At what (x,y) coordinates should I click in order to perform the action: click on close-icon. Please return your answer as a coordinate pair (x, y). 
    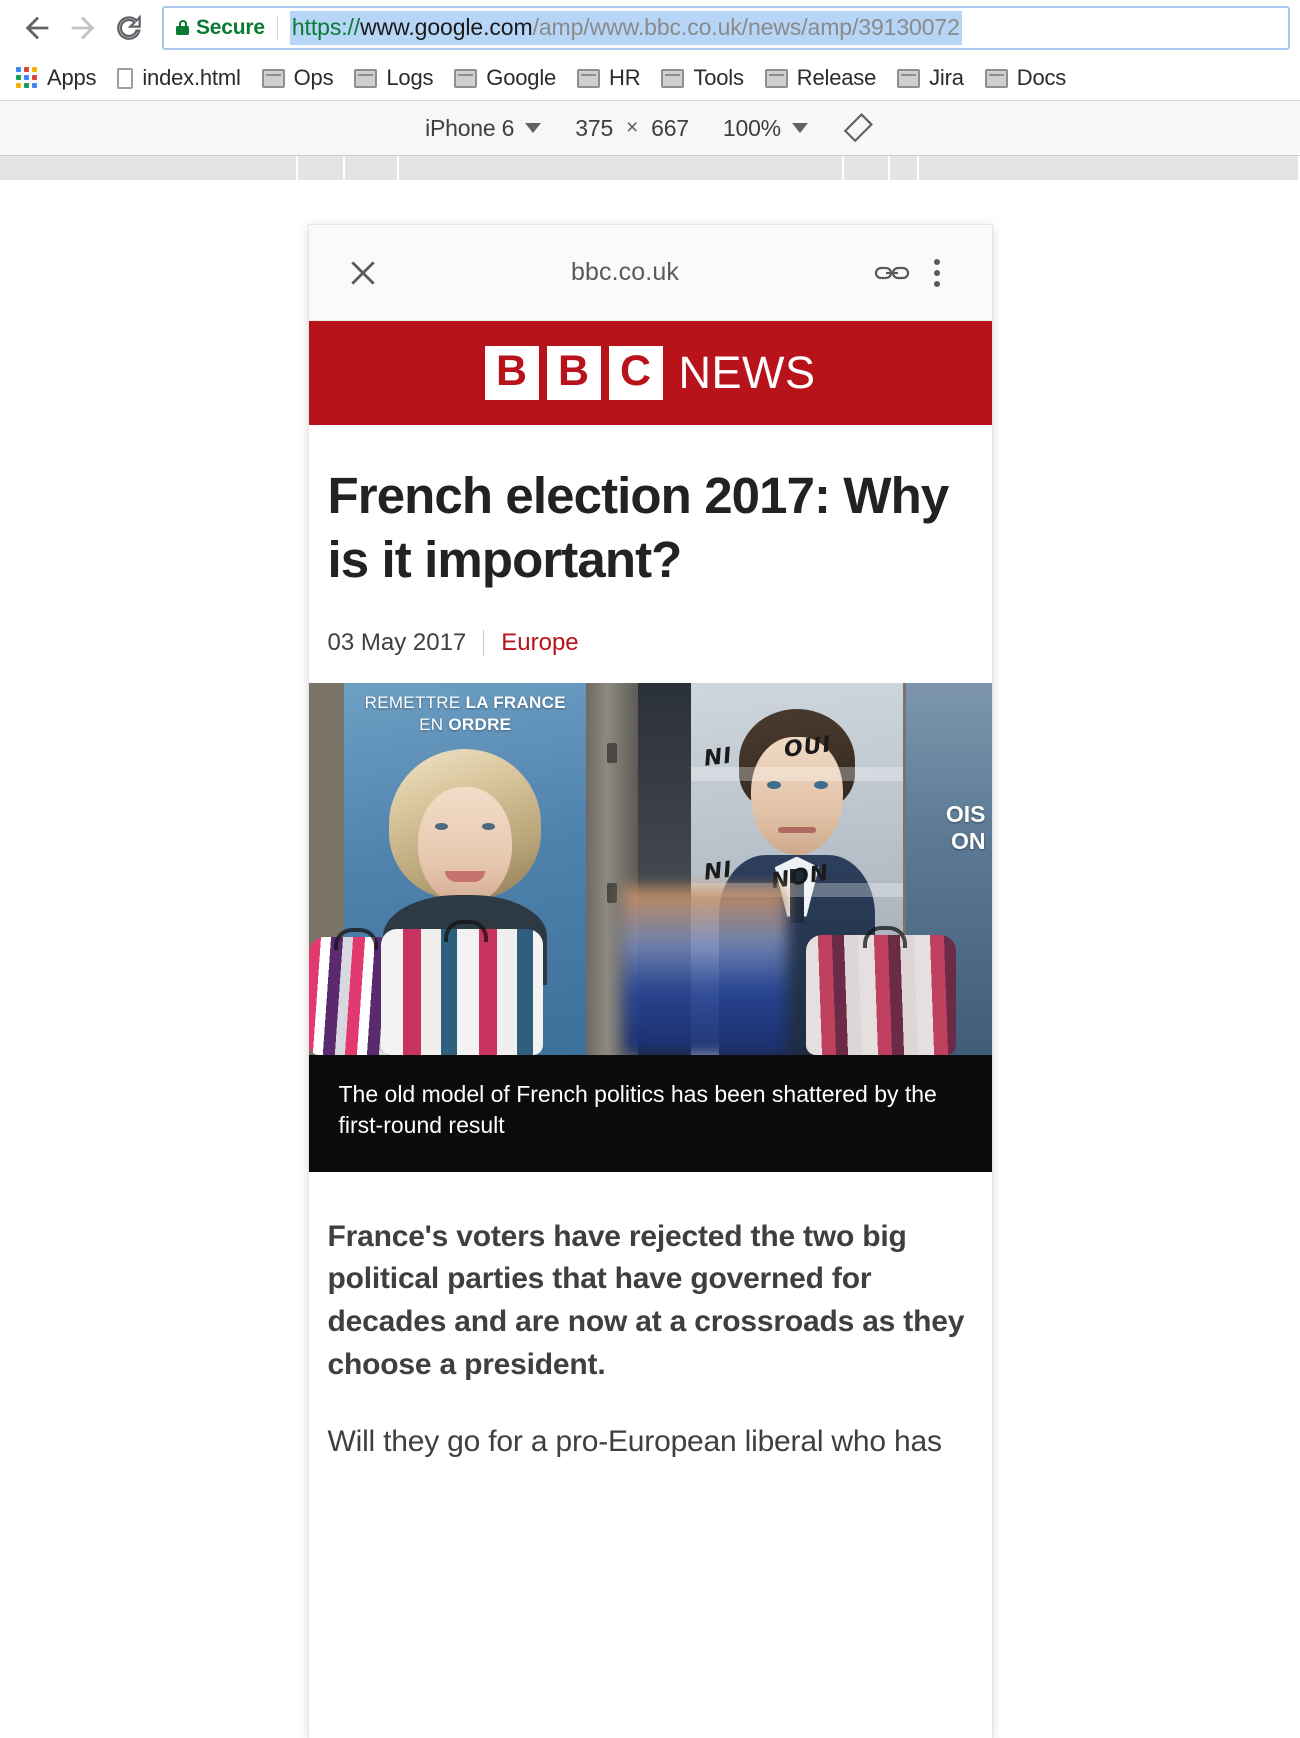
    Looking at the image, I should click on (362, 272).